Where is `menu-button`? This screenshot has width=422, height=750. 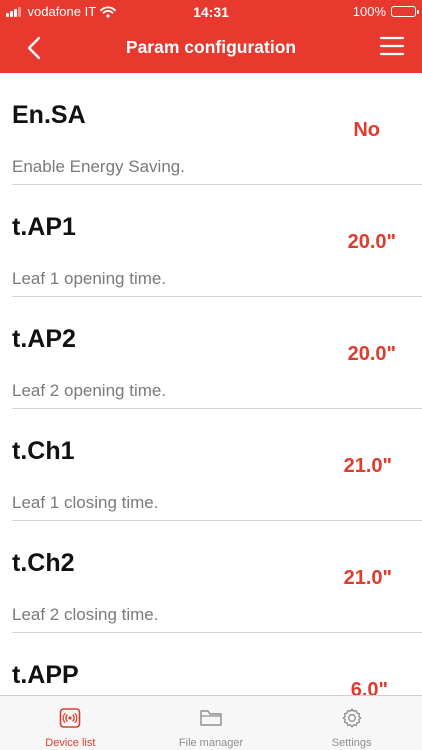
menu-button is located at coordinates (392, 46).